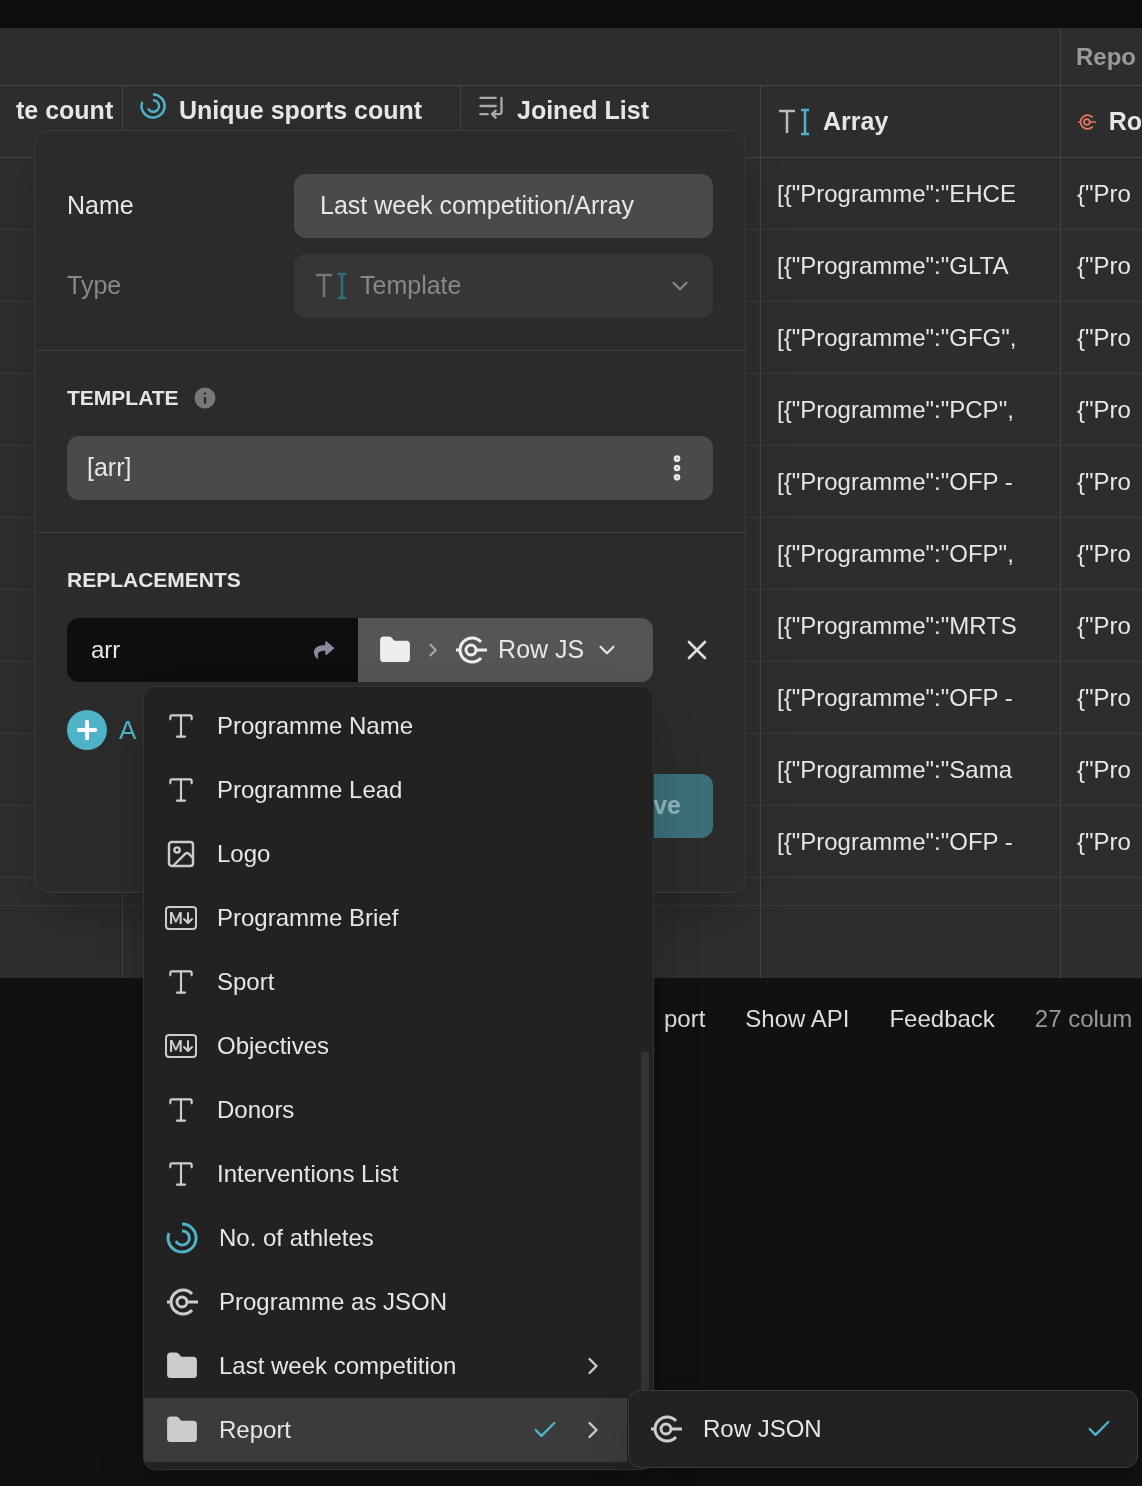  Describe the element at coordinates (503, 206) in the screenshot. I see `name-field: Last week competition/Array` at that location.